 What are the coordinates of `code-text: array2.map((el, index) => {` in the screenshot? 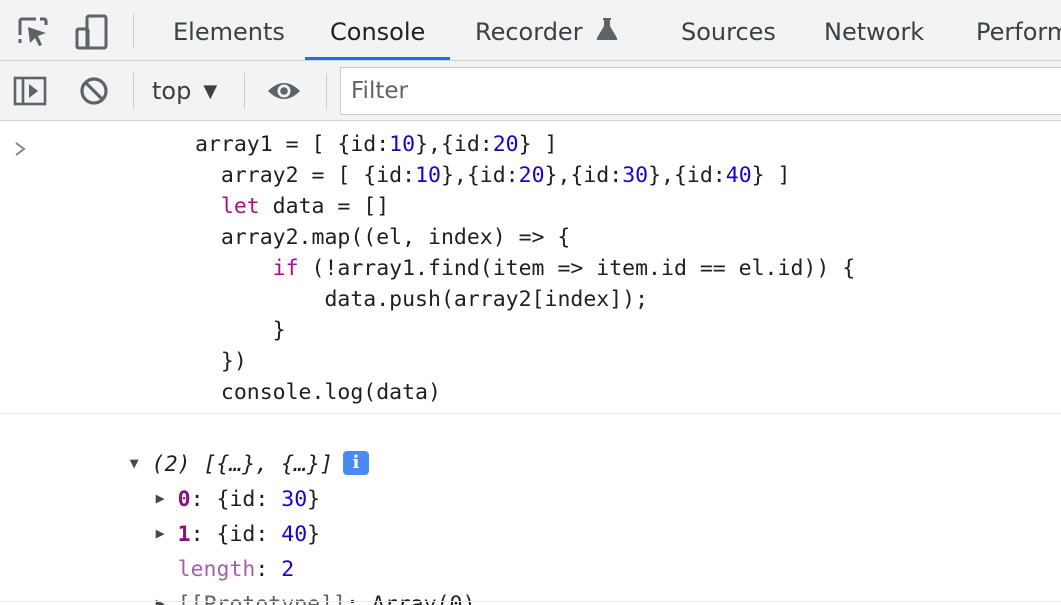 It's located at (395, 237).